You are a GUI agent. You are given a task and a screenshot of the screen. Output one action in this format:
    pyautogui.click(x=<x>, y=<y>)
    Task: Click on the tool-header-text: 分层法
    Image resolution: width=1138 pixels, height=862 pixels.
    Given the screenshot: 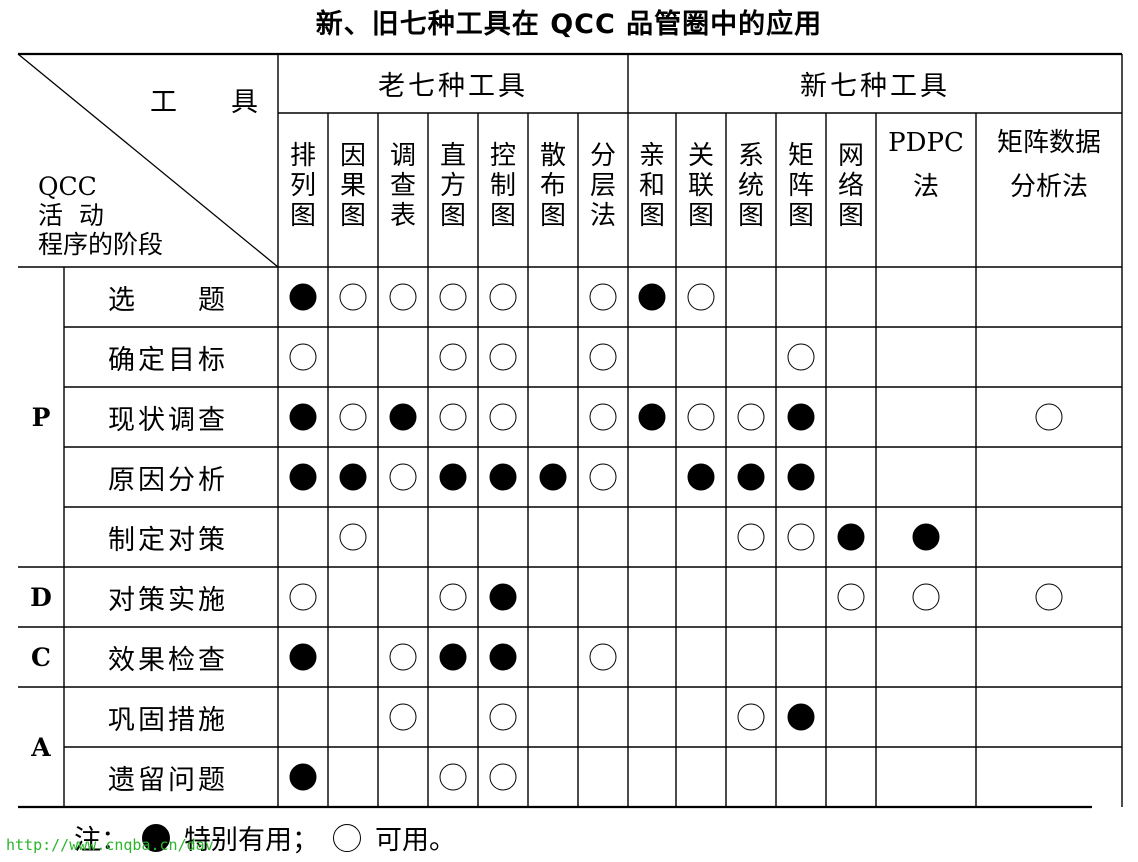 What is the action you would take?
    pyautogui.click(x=602, y=186)
    